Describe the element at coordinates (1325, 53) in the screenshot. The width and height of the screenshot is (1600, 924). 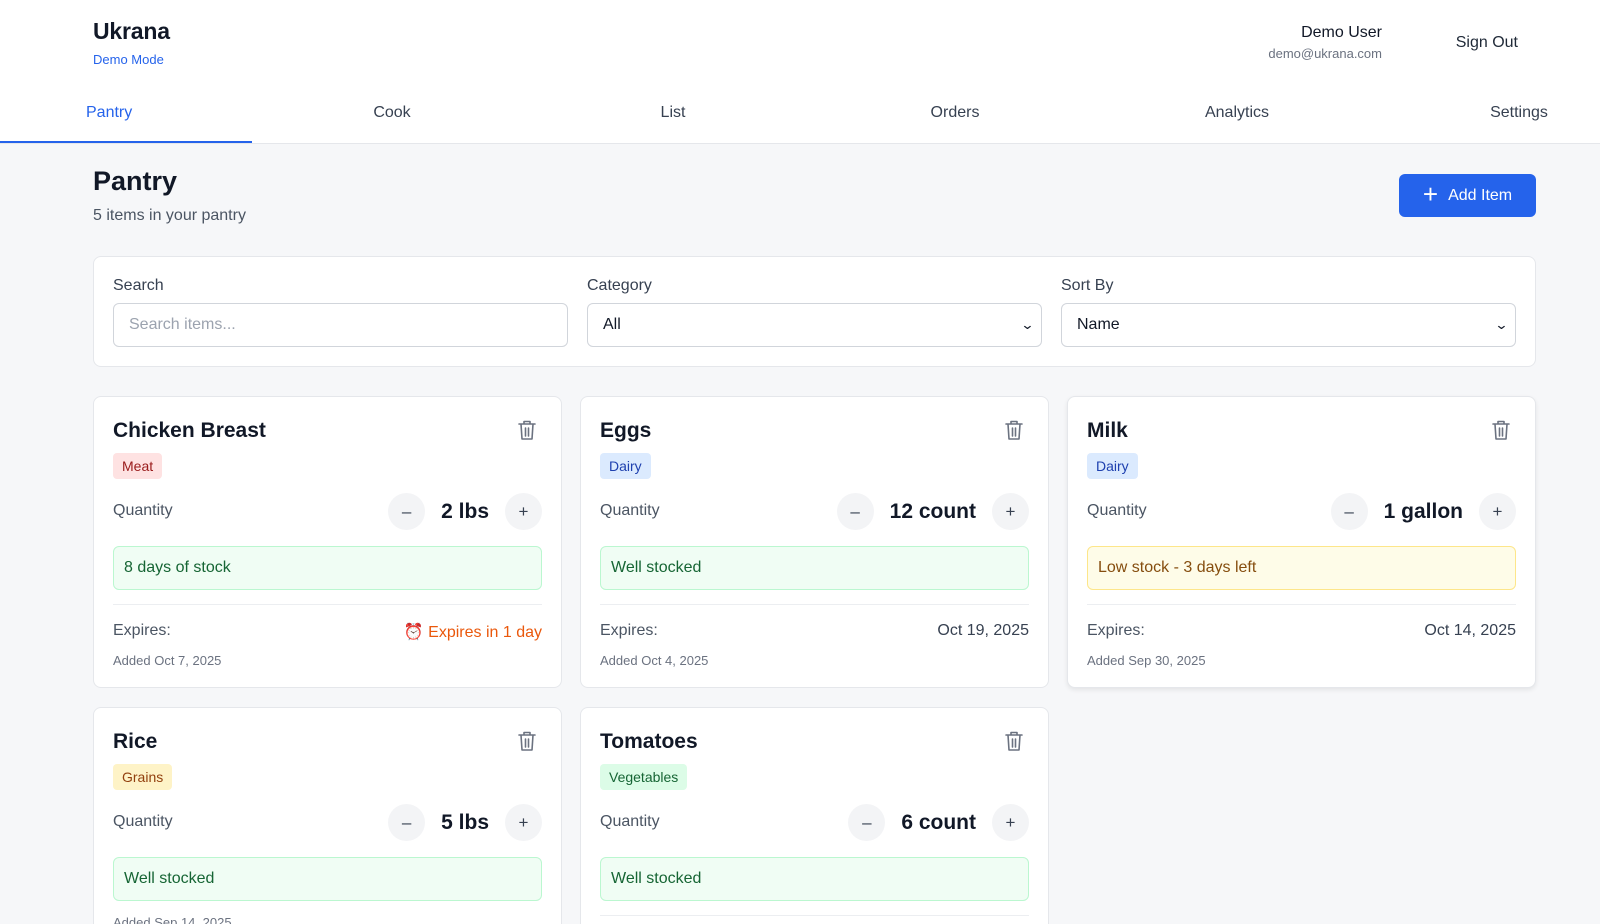
I see `user-email: demo@ukrana.com` at that location.